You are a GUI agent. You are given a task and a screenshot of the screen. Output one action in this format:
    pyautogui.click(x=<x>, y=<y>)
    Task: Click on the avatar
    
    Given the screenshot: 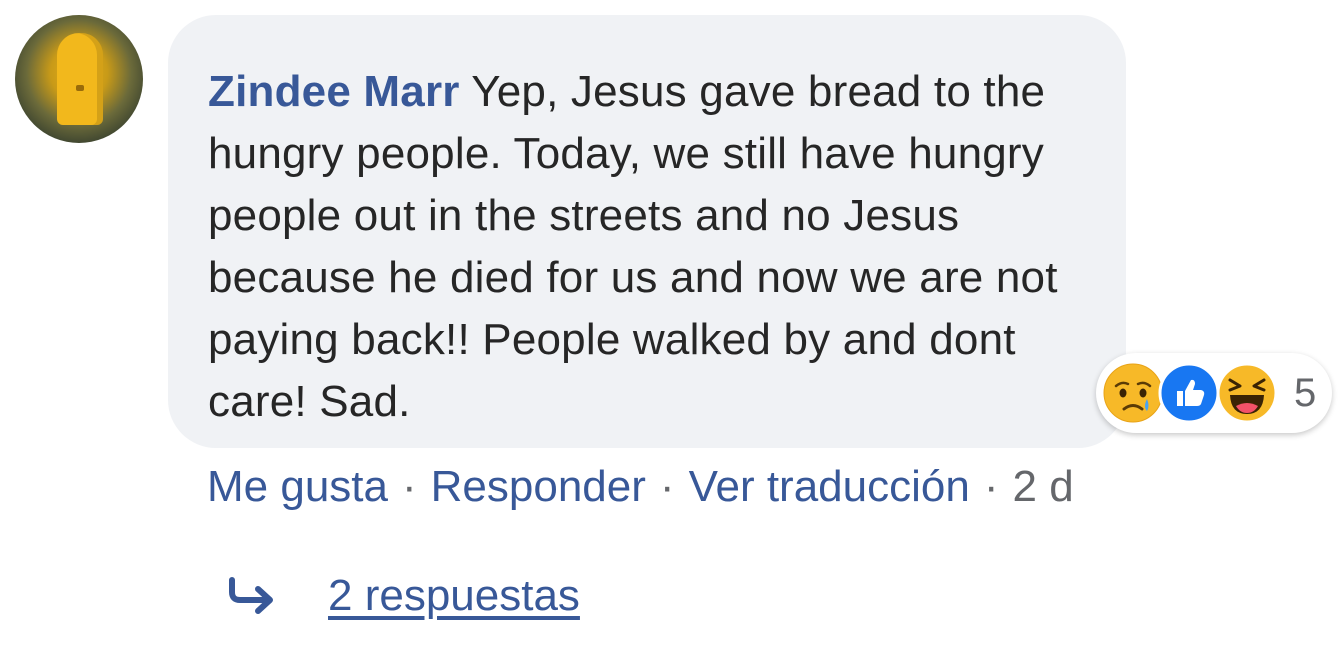 What is the action you would take?
    pyautogui.click(x=79, y=79)
    